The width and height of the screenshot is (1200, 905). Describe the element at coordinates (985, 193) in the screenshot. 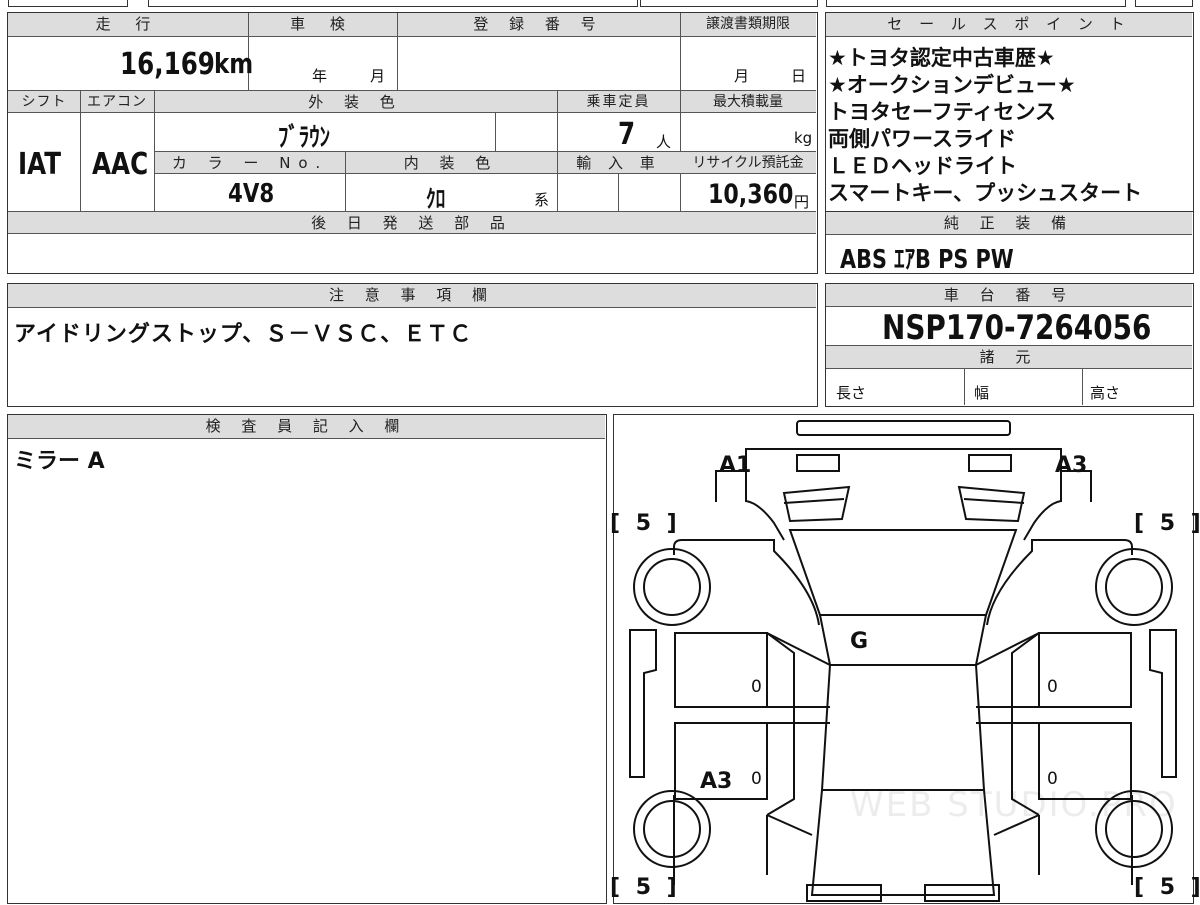

I see `sales-point-item: スマートキー、プッシュスタート` at that location.